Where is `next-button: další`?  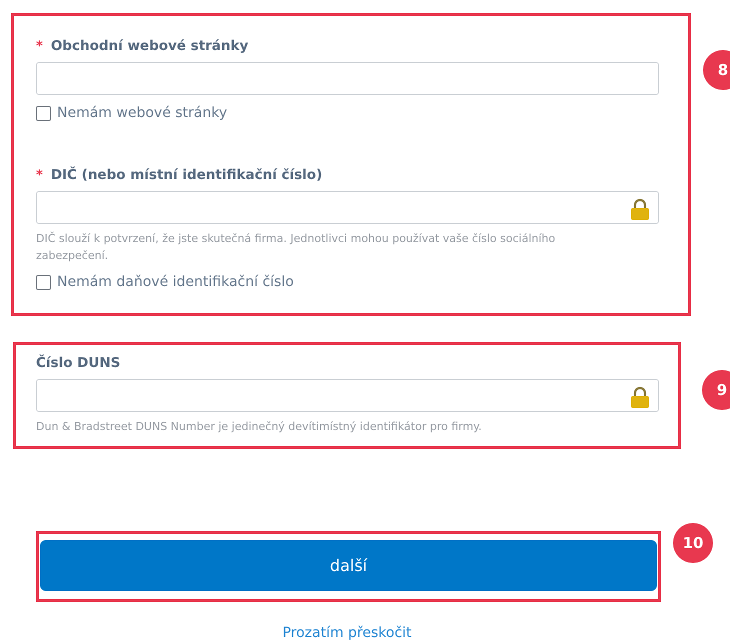 next-button: další is located at coordinates (348, 565).